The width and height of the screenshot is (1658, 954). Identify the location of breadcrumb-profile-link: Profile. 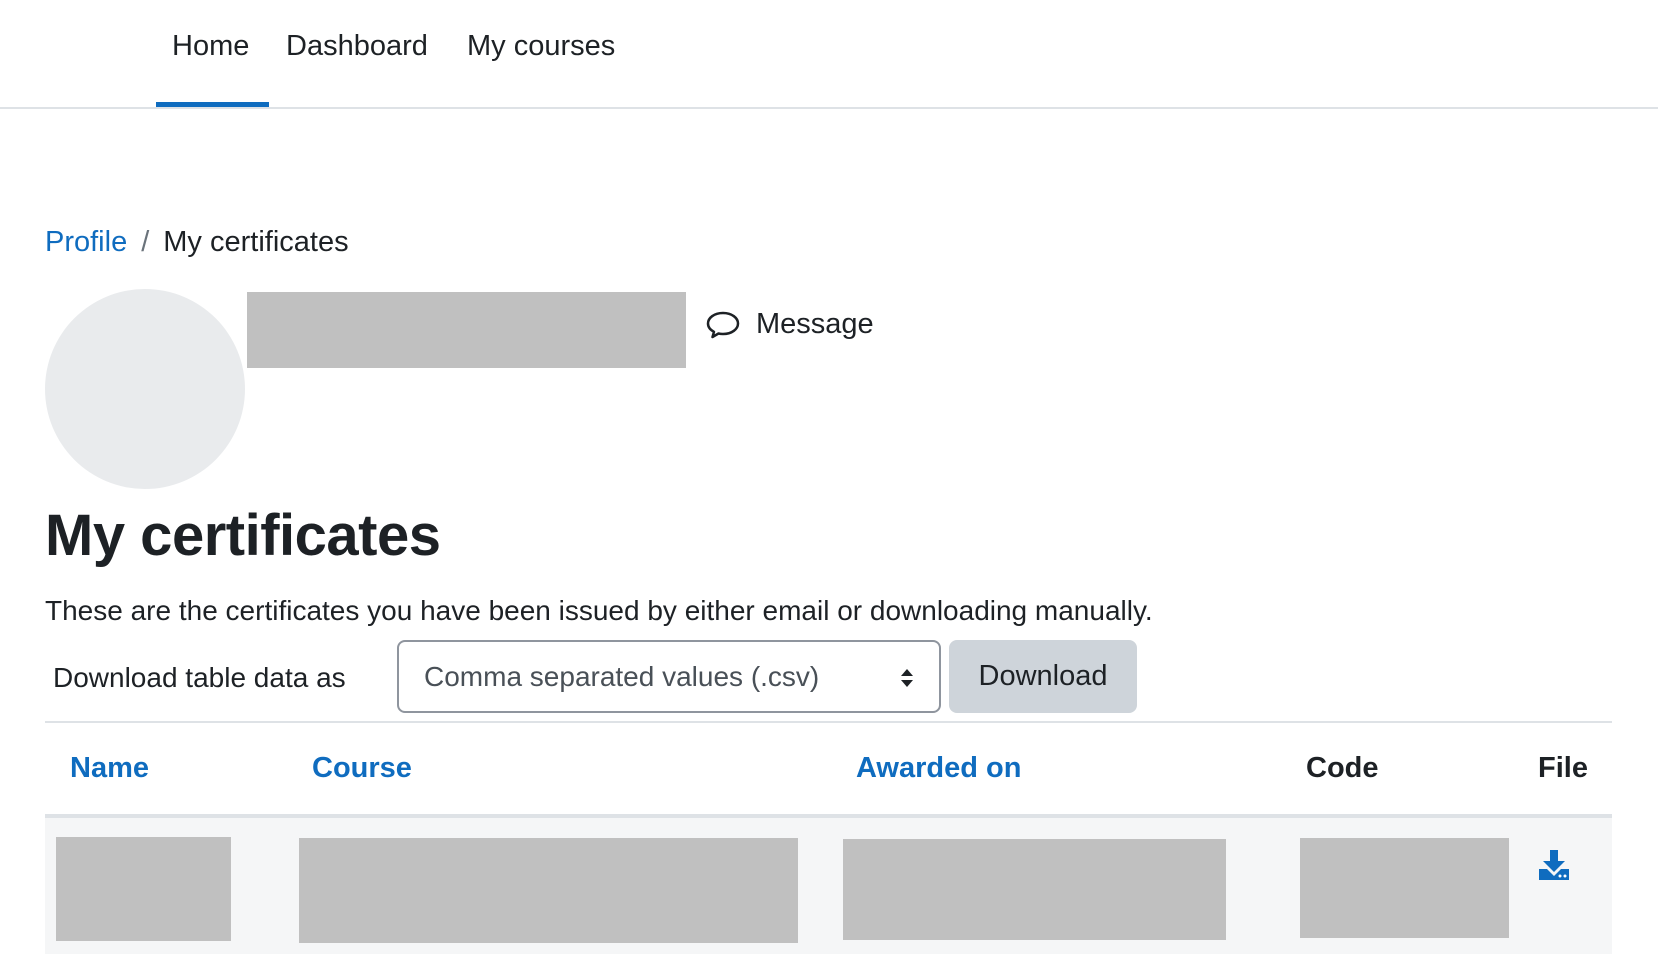
(86, 242).